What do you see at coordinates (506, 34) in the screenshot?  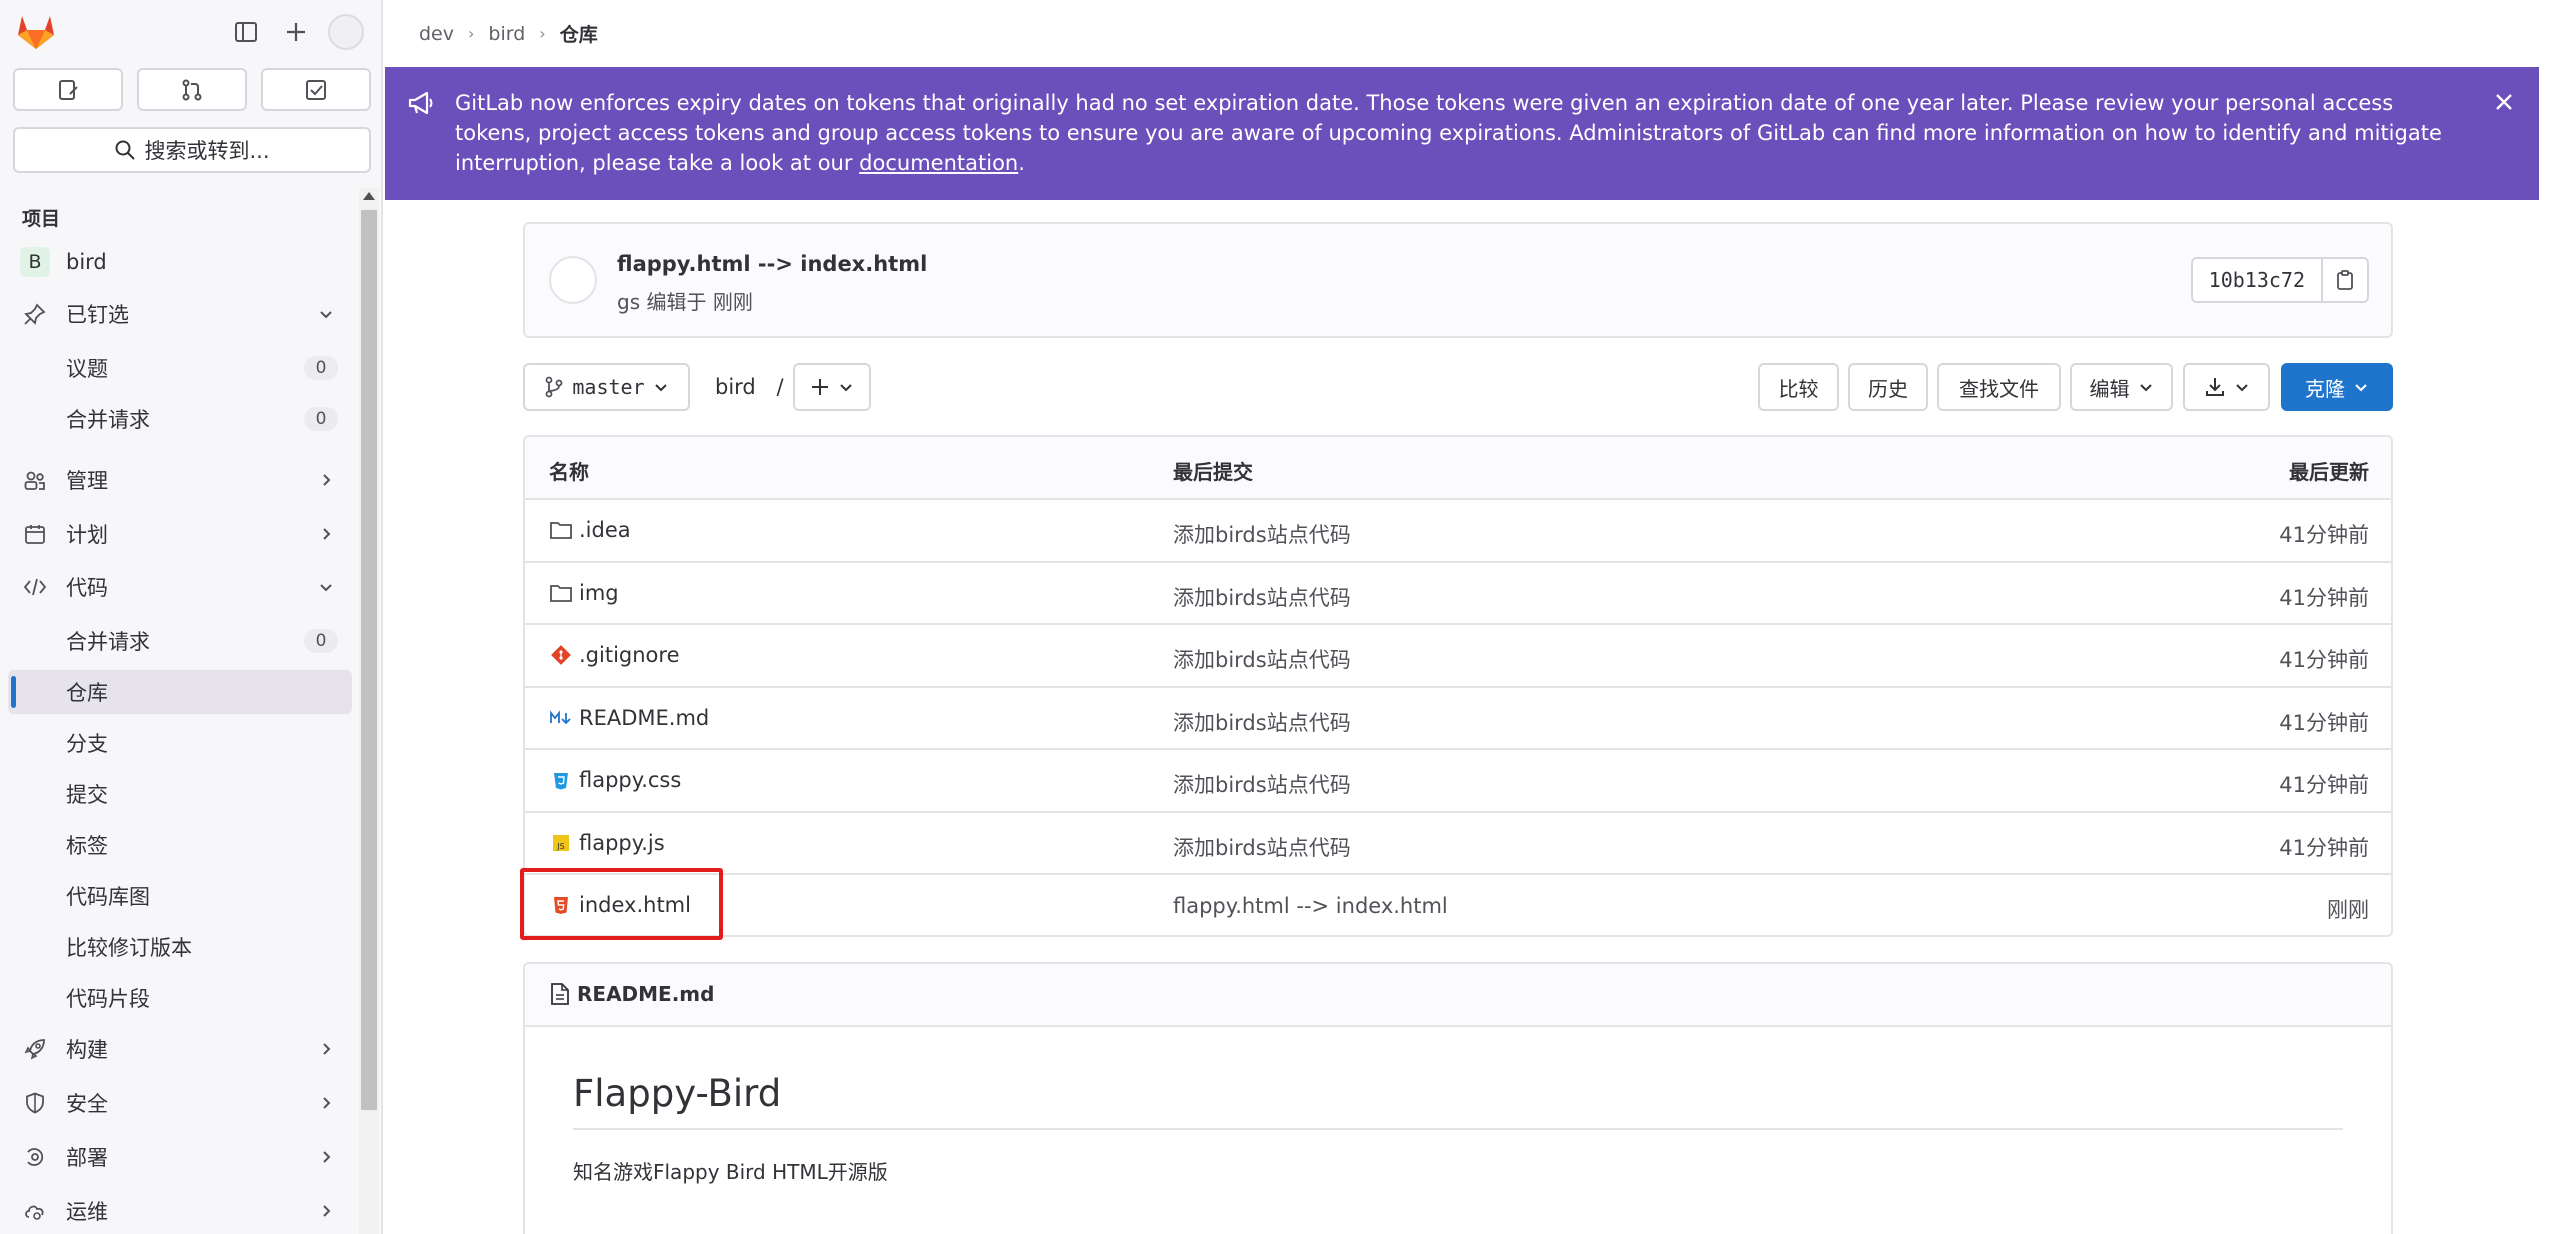 I see `breadcrumb-item: bird` at bounding box center [506, 34].